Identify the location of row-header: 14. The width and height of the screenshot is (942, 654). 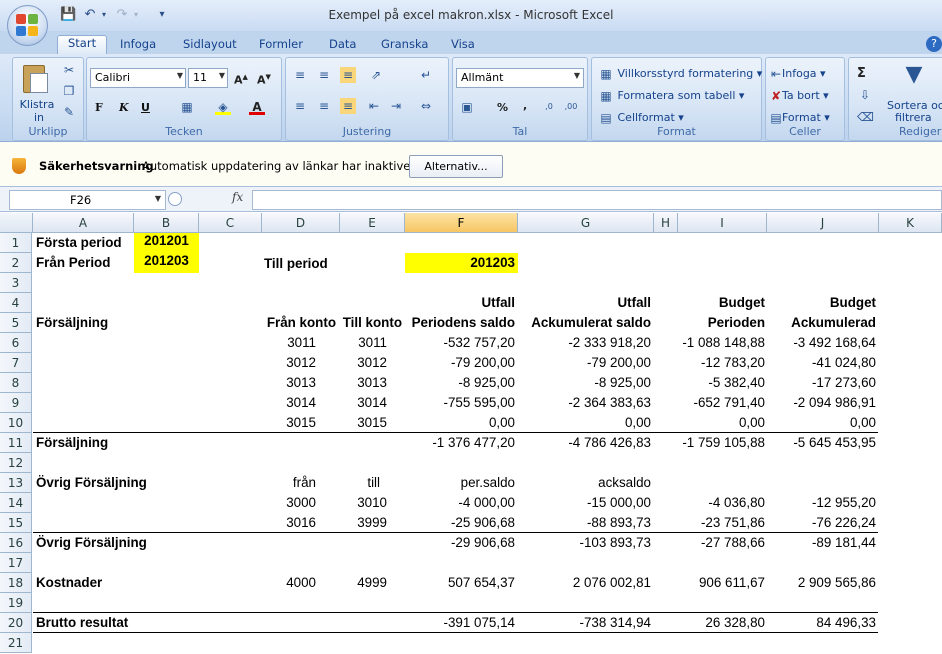
(16, 503).